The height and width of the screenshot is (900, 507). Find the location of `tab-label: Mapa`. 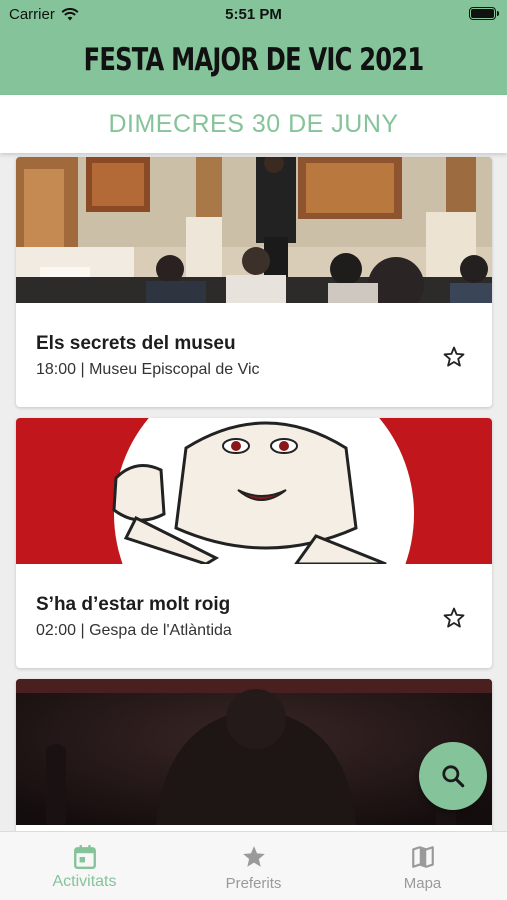

tab-label: Mapa is located at coordinates (422, 883).